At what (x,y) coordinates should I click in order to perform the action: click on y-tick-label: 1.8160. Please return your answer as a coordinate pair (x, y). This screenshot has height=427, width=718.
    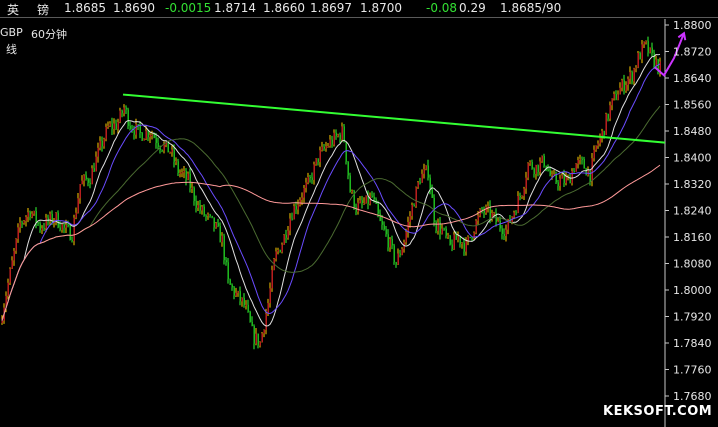
    Looking at the image, I should click on (692, 237).